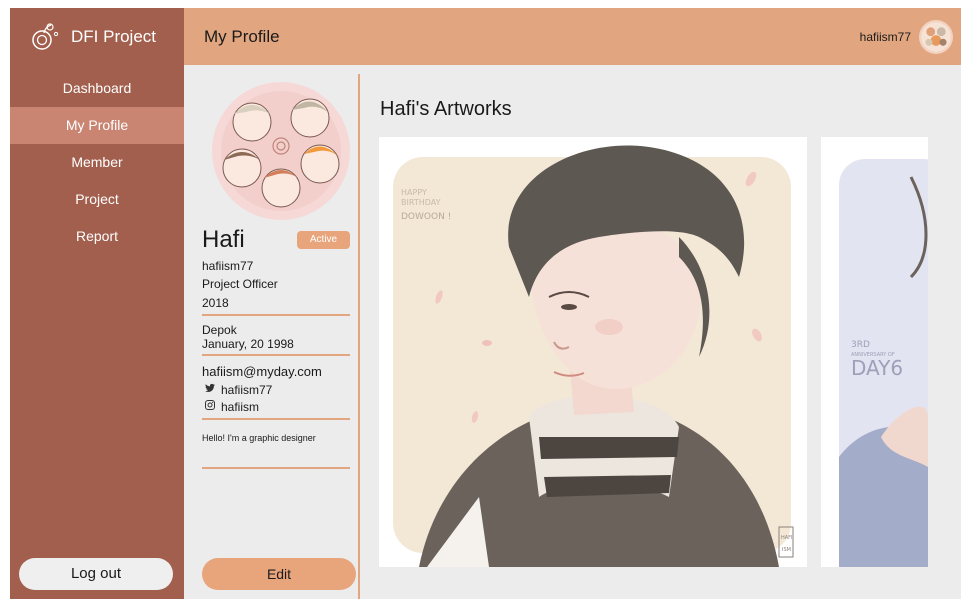 The image size is (961, 599). I want to click on profile-email: hafiism@myday.com, so click(262, 371).